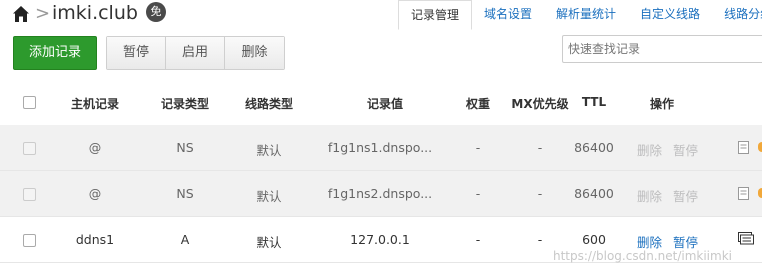  I want to click on col-line: 线路类型, so click(268, 104).